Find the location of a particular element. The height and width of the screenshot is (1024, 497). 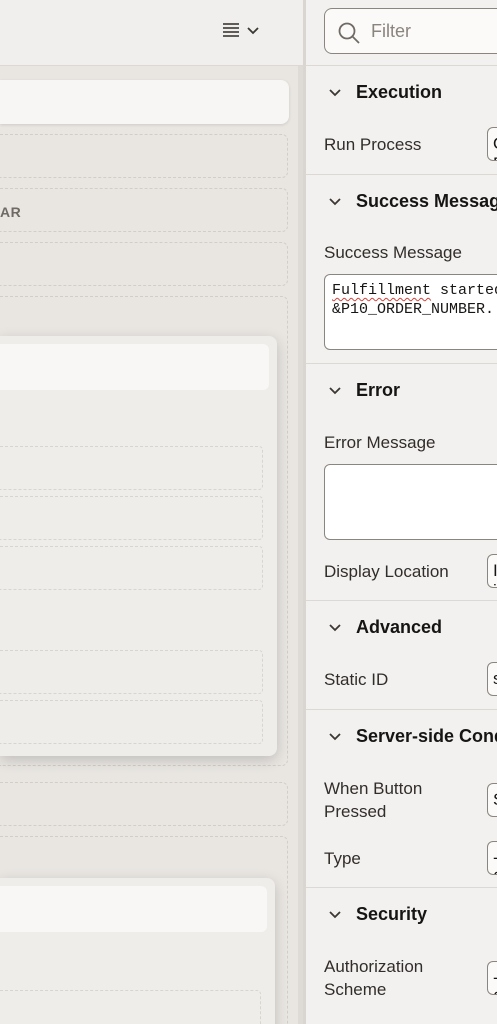

section-title: Execution is located at coordinates (399, 92).